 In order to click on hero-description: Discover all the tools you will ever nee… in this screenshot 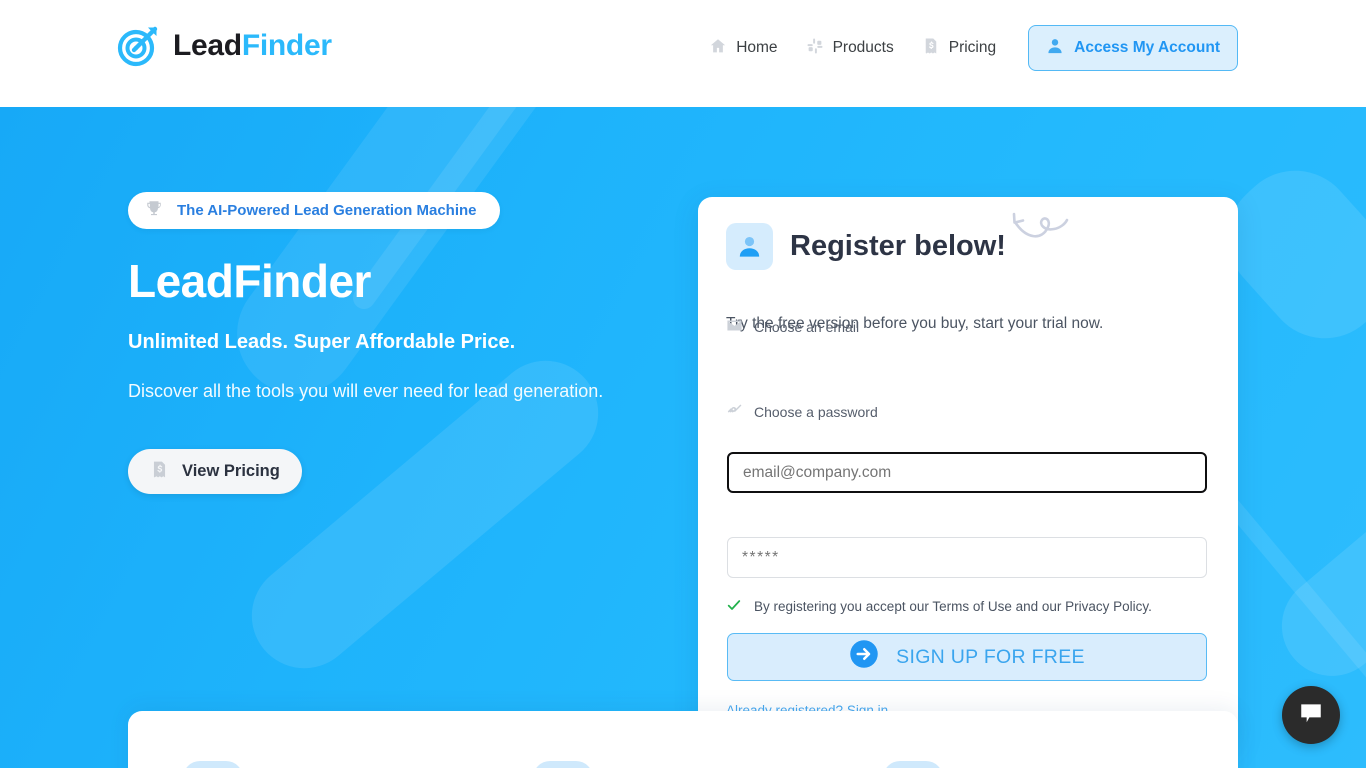, I will do `click(366, 391)`.